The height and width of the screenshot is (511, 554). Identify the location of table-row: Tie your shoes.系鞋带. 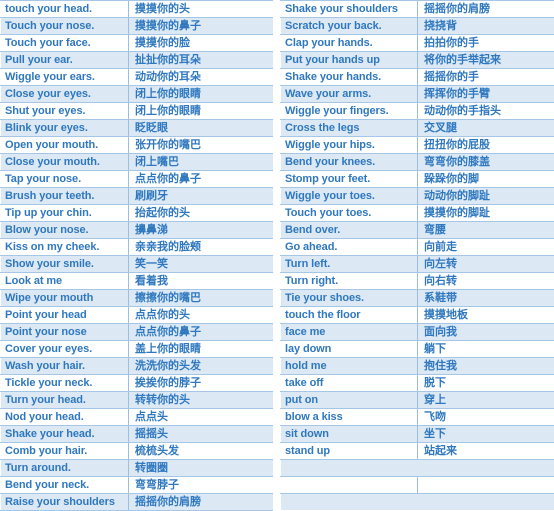
(417, 298).